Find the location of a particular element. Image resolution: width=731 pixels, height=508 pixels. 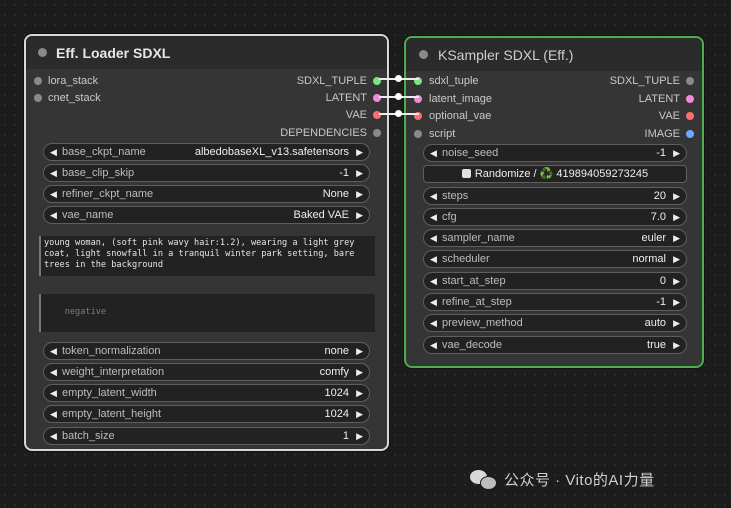

output-slot-image: IMAGE is located at coordinates (629, 134).